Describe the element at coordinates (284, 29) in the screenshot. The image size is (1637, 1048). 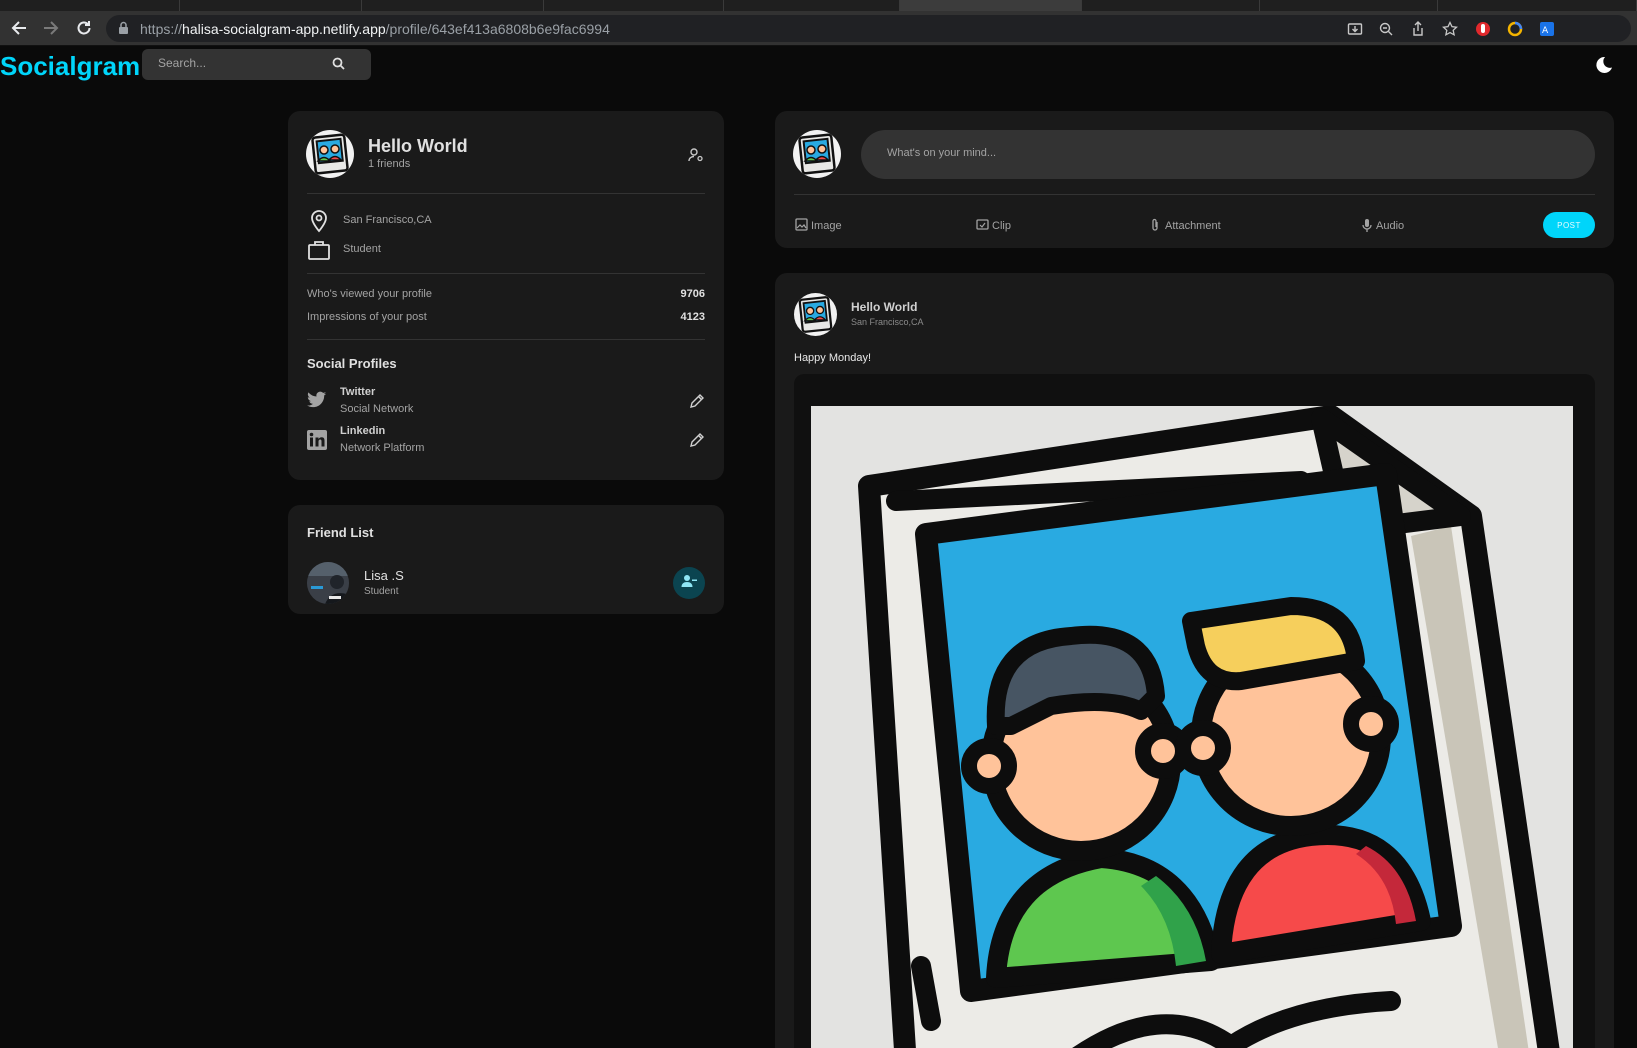
I see `url-host: halisa-socialgram-app.netlify.app` at that location.